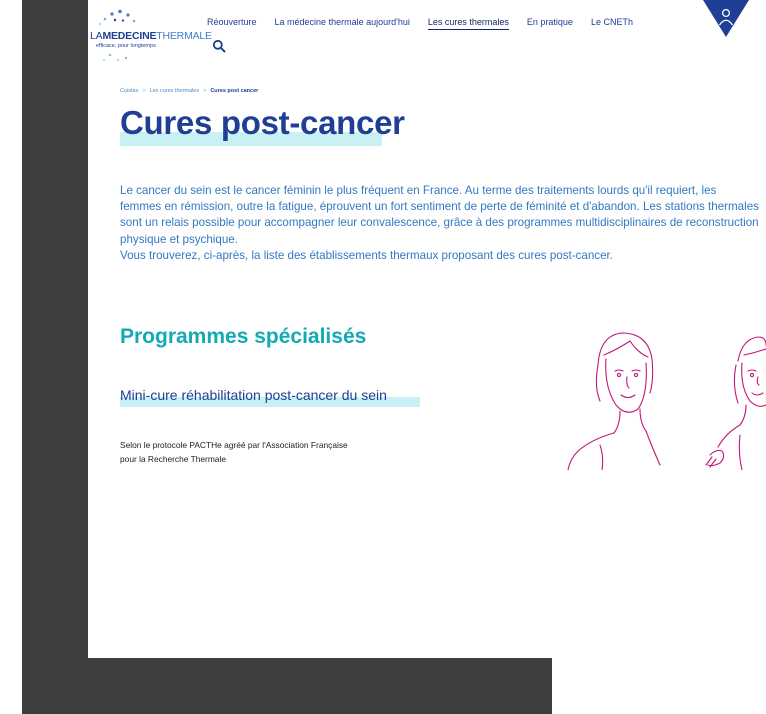  Describe the element at coordinates (726, 19) in the screenshot. I see `user-icon` at that location.